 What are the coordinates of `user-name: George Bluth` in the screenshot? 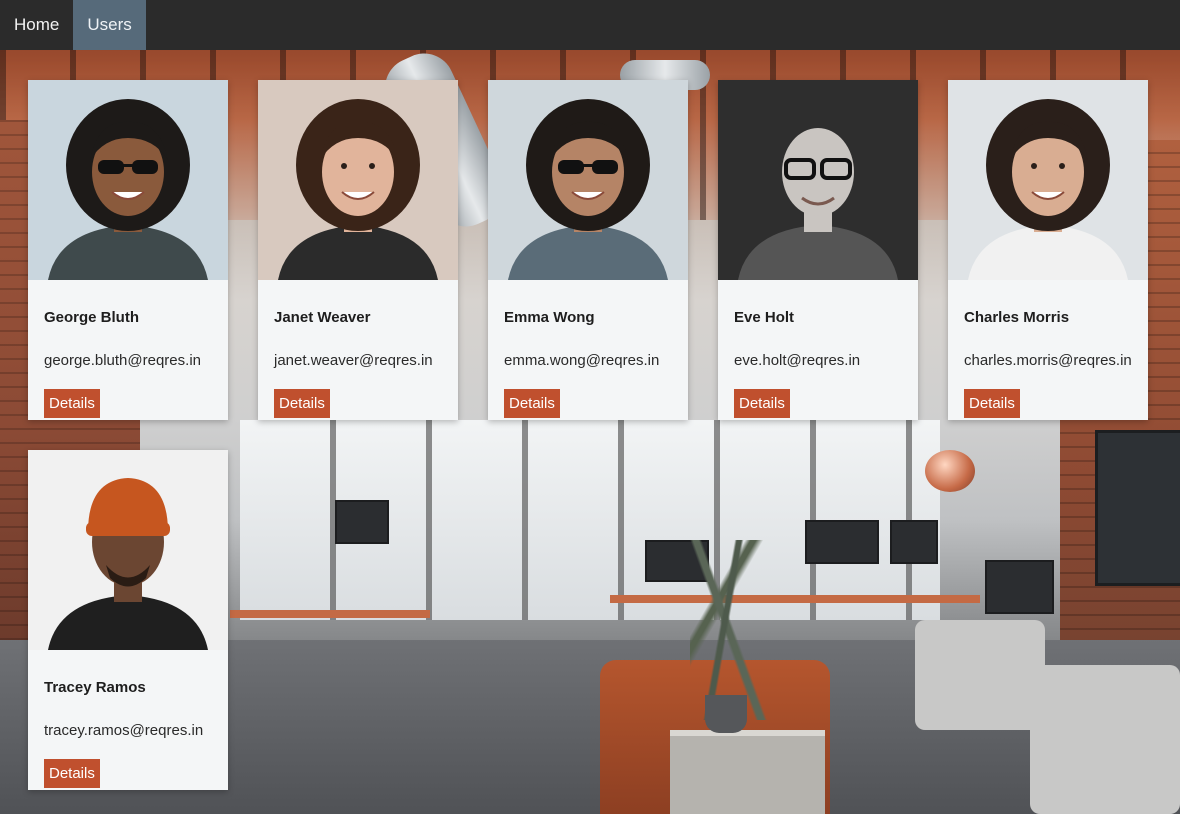 It's located at (92, 317).